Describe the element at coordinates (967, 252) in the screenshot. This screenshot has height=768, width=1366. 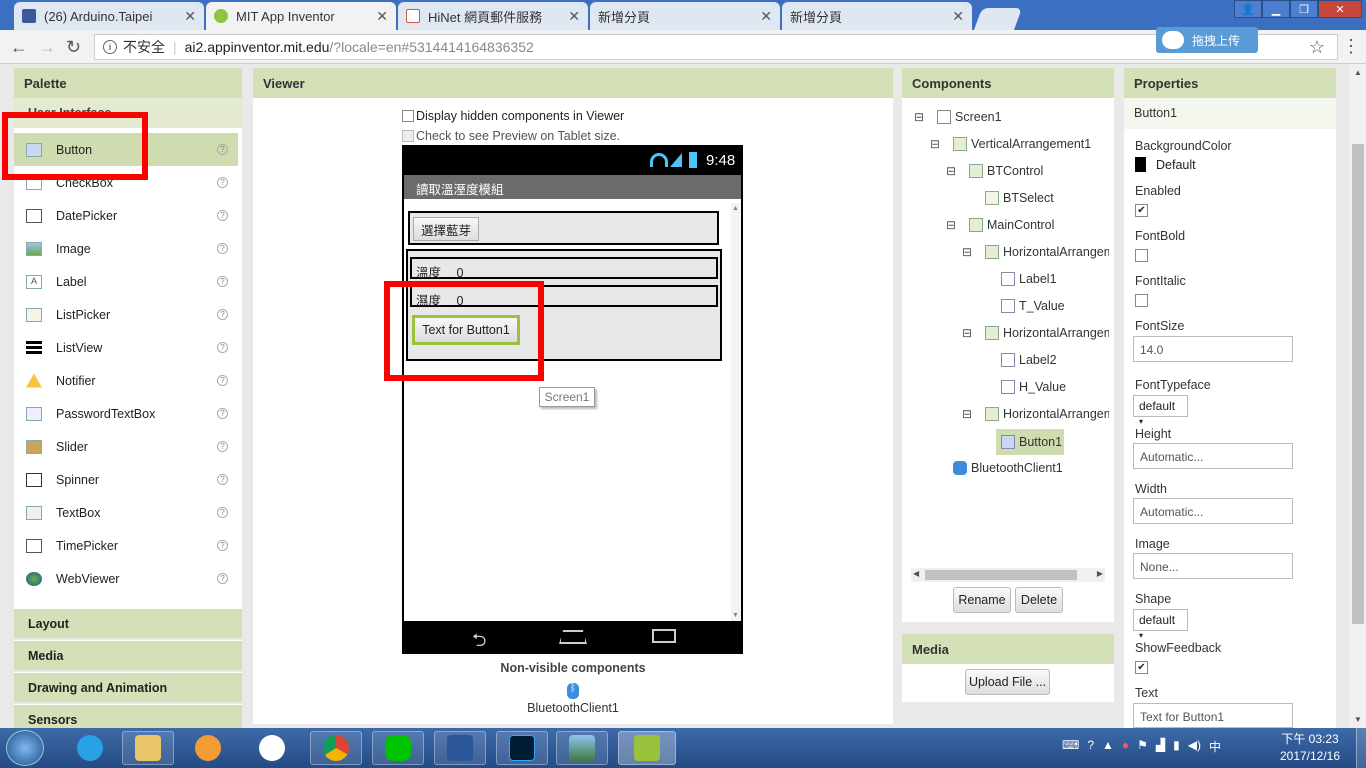
I see `collapse-horizontalarrangement1: ⊟` at that location.